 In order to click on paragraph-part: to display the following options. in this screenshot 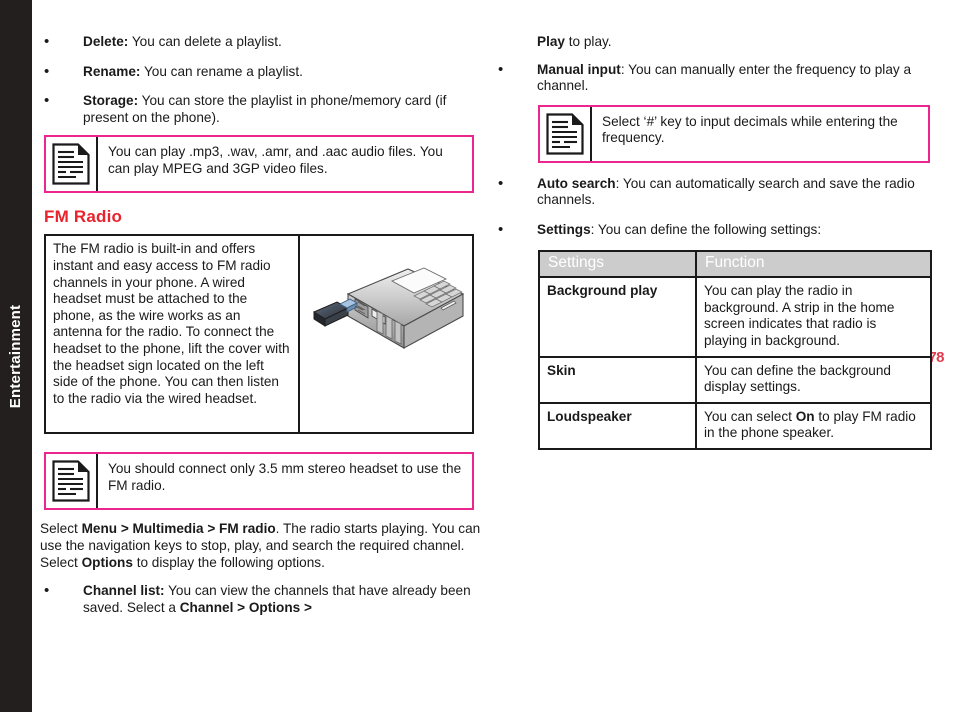, I will do `click(228, 562)`.